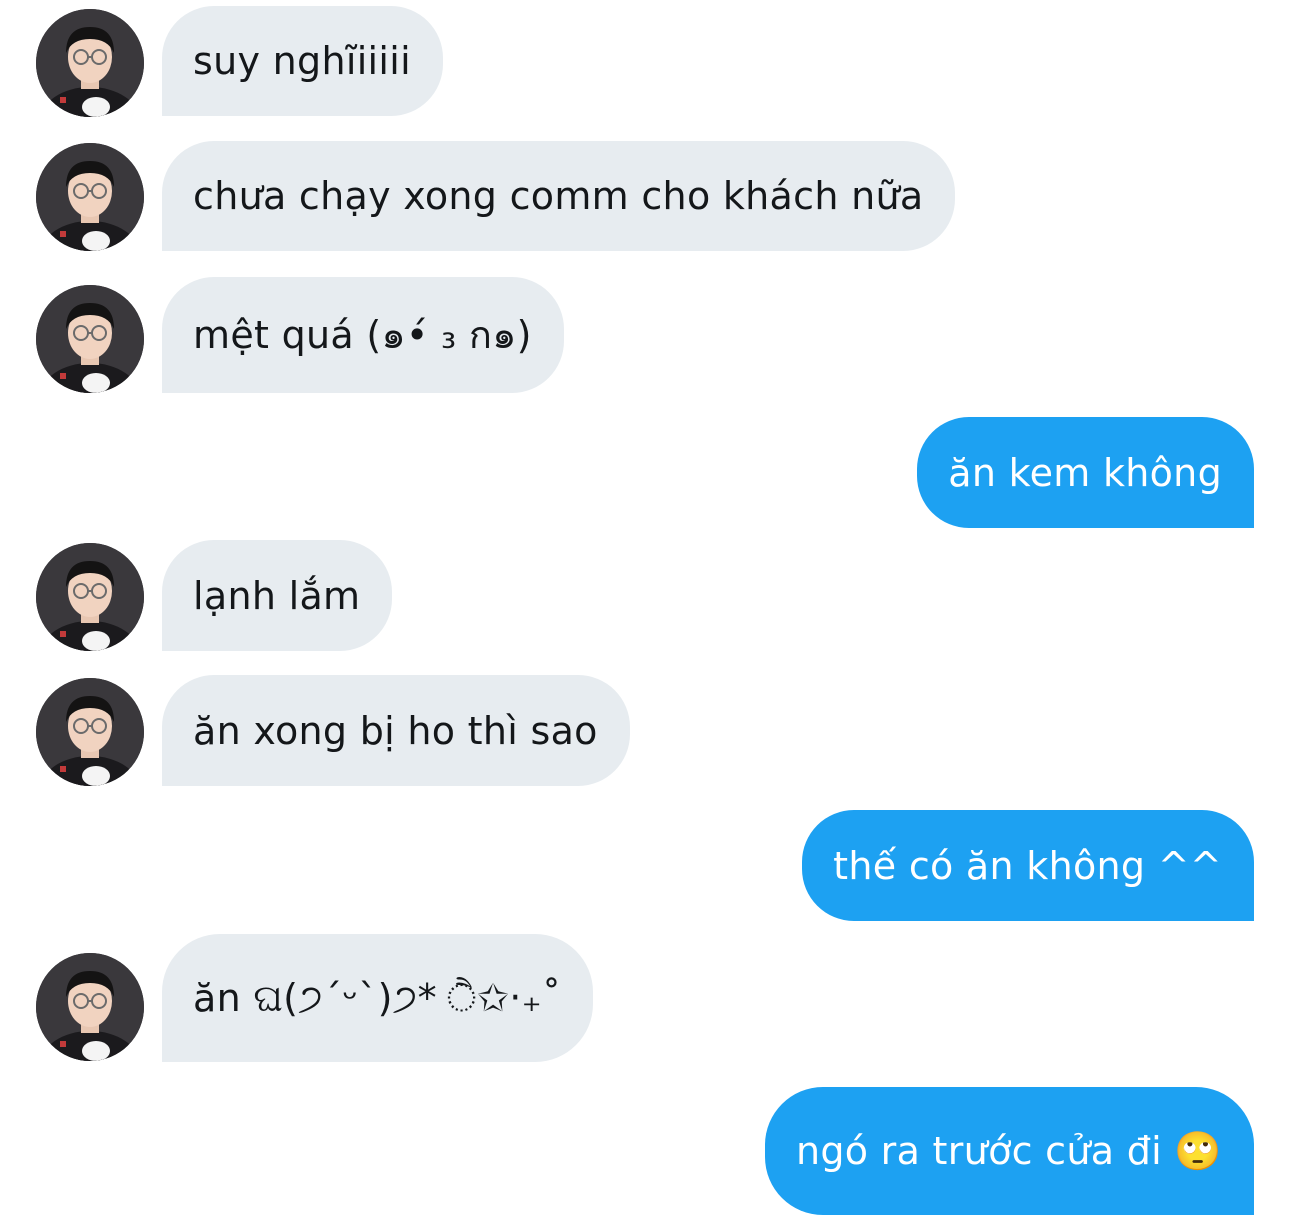 The width and height of the screenshot is (1290, 1221). I want to click on message-bubble-incoming: ăn ଘ(੭ˊᵕˋ)੭* ੈ✩‧₊˚, so click(378, 998).